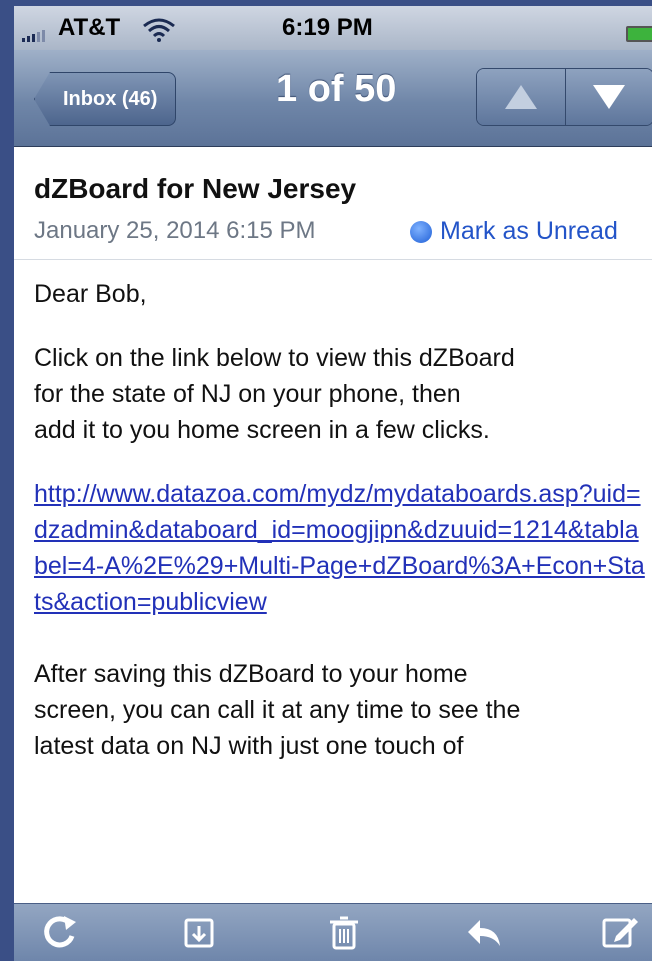 The image size is (652, 961). Describe the element at coordinates (620, 936) in the screenshot. I see `compose-icon` at that location.